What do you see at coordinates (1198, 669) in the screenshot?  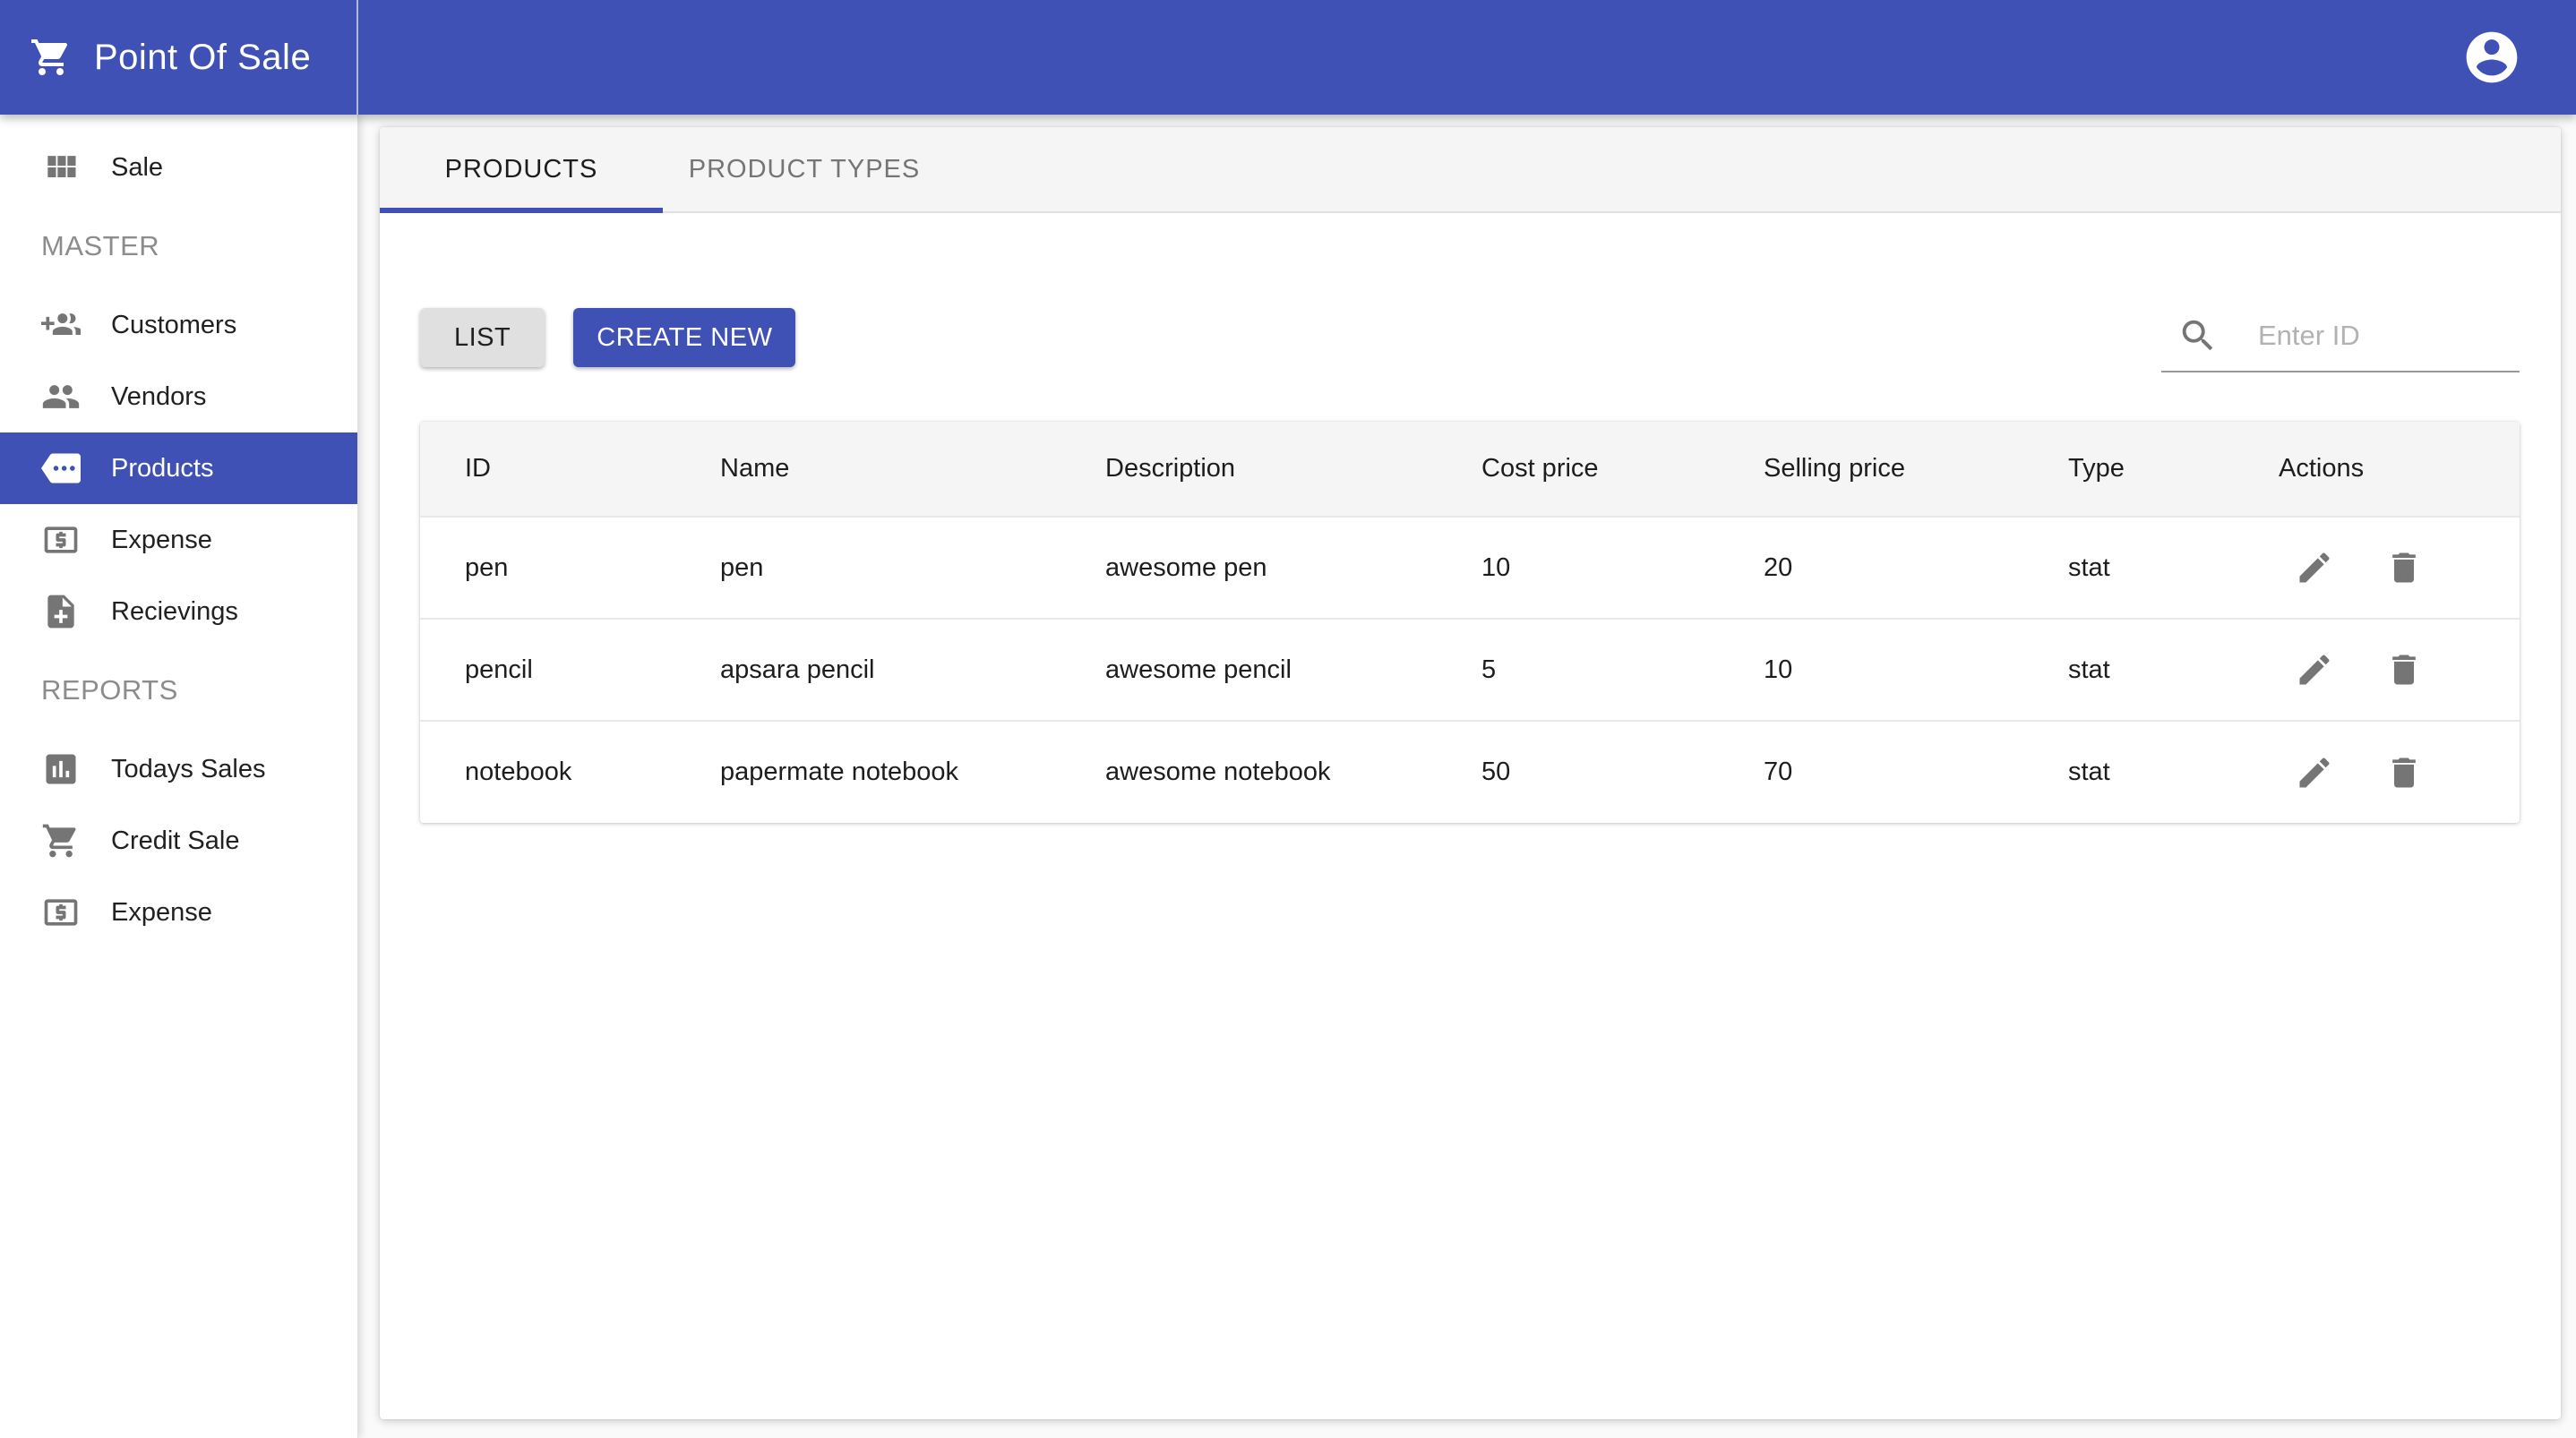 I see `cell-description: awesome pencil` at bounding box center [1198, 669].